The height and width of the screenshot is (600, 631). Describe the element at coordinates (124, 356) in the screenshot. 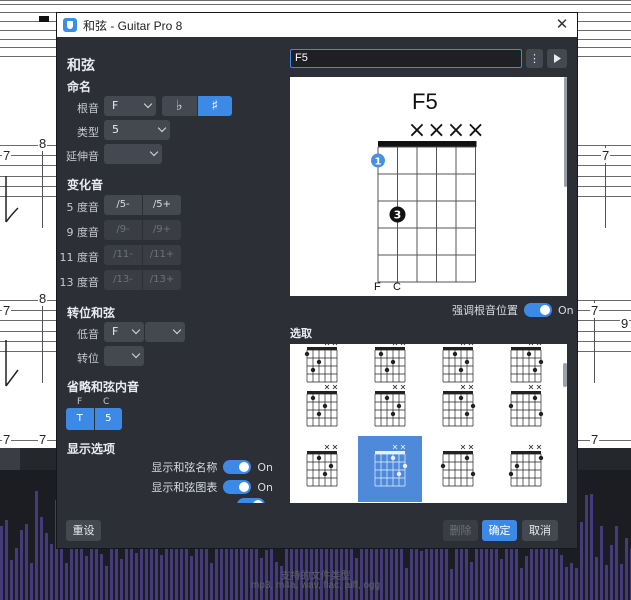

I see `inversion-select` at that location.